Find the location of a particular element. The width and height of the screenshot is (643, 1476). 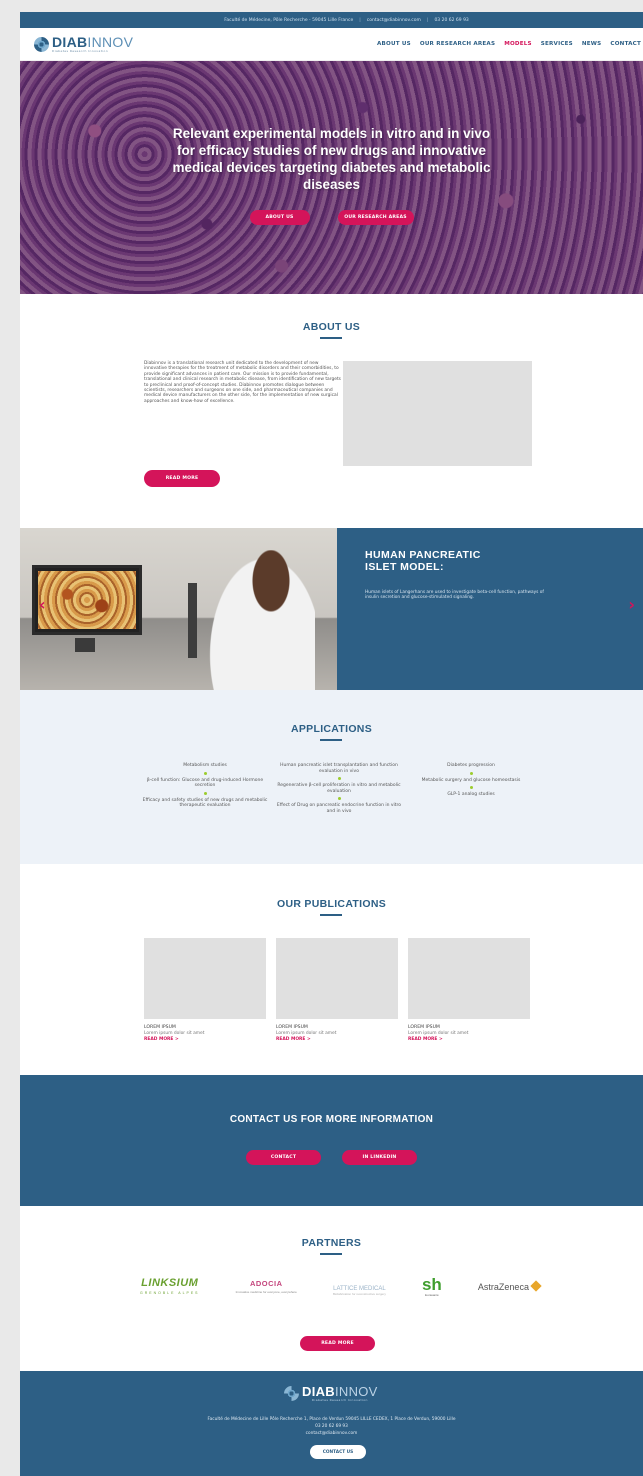

partner-logo-linksium: LINKSIUM GRENOBLE ALPES is located at coordinates (170, 1286).